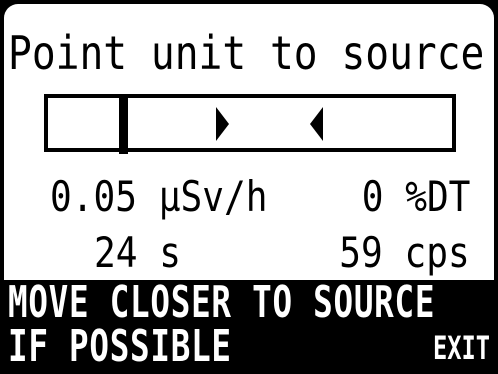 This screenshot has width=498, height=374. I want to click on left-arrow-icon, so click(316, 124).